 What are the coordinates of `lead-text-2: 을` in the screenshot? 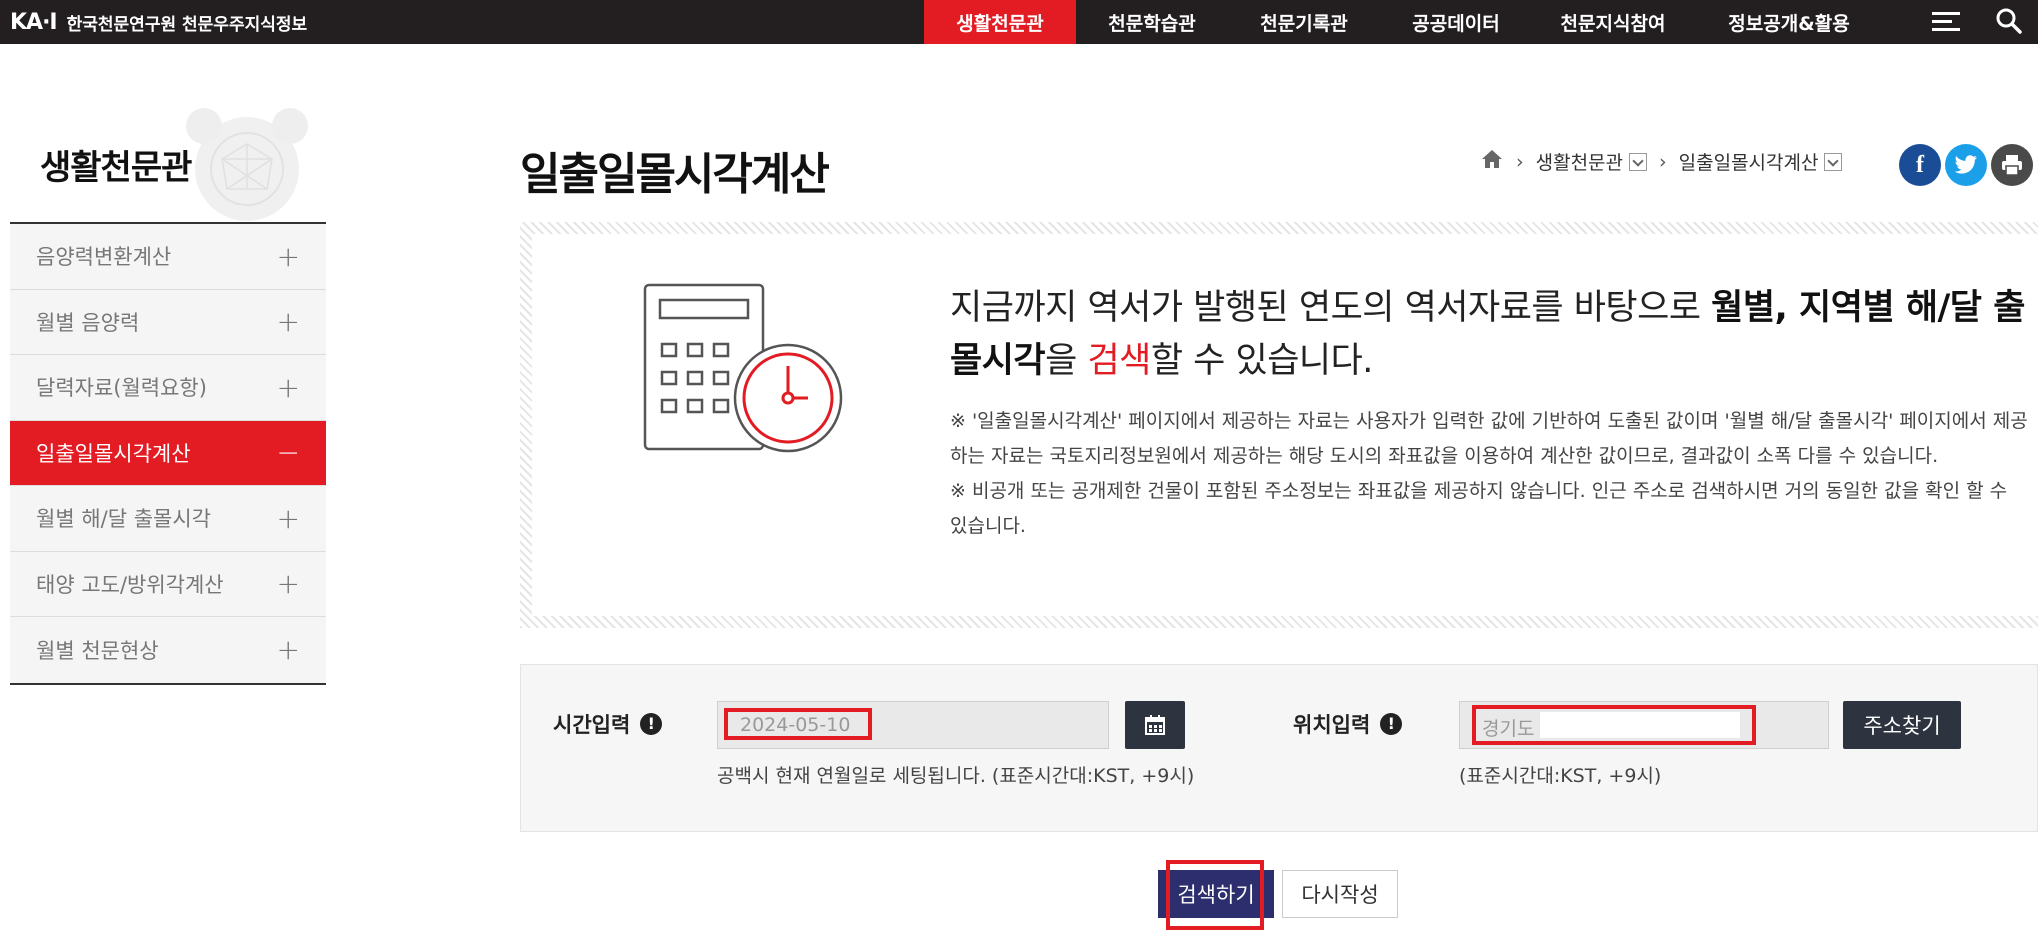 It's located at (1066, 361).